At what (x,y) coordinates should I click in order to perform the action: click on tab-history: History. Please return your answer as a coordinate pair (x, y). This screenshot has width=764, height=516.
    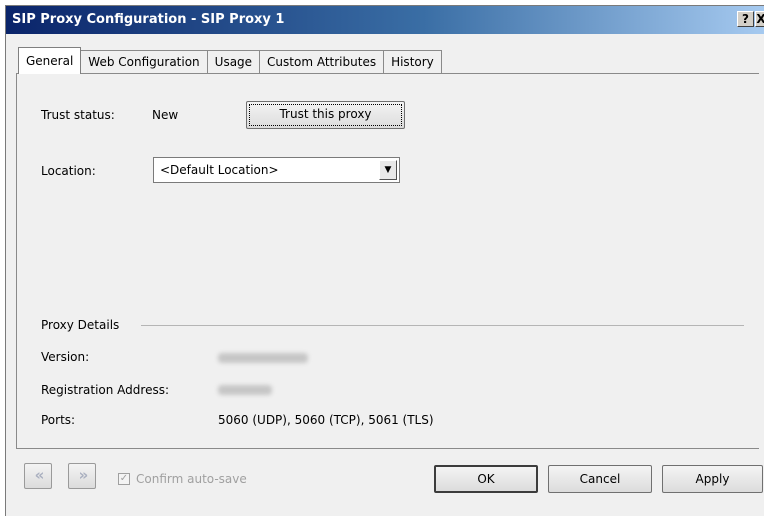
    Looking at the image, I should click on (412, 62).